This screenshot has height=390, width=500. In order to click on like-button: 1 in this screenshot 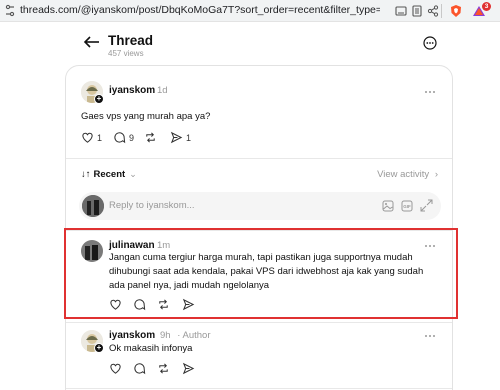, I will do `click(91, 137)`.